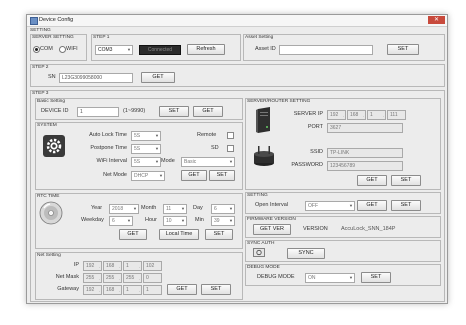  I want to click on server-setting-label: SERVER SETTING, so click(53, 37).